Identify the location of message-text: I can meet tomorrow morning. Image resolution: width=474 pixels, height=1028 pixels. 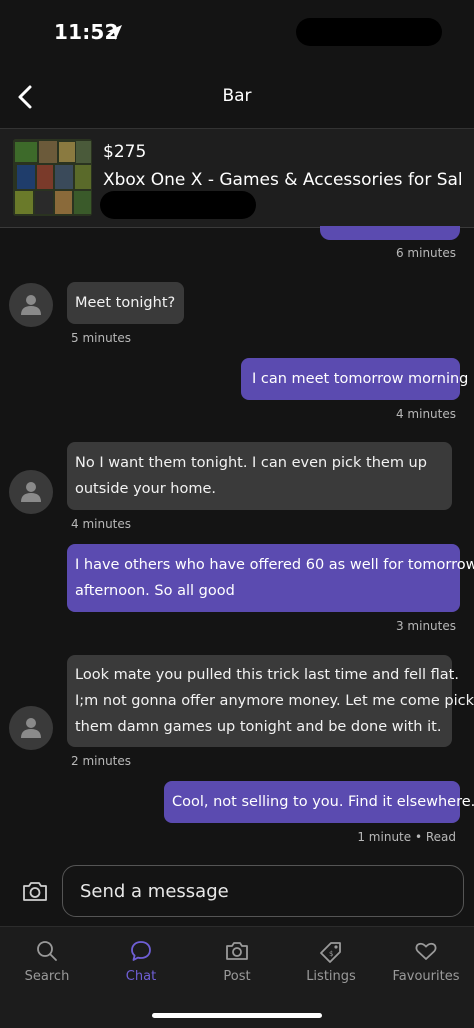
(360, 379).